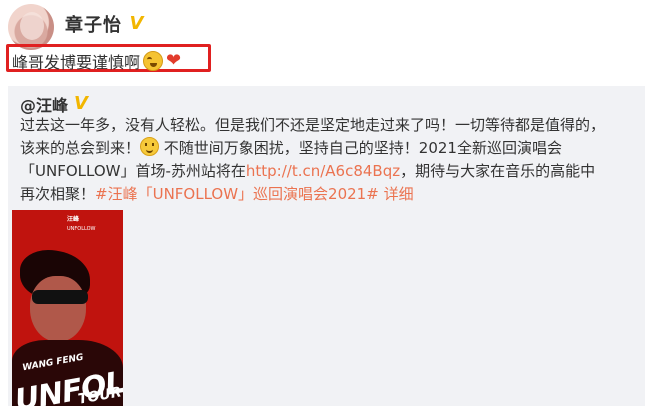 Image resolution: width=653 pixels, height=406 pixels. Describe the element at coordinates (237, 194) in the screenshot. I see `hashtag-link: #汪峰「UNFOLLOW」巡回演唱会2021#` at that location.